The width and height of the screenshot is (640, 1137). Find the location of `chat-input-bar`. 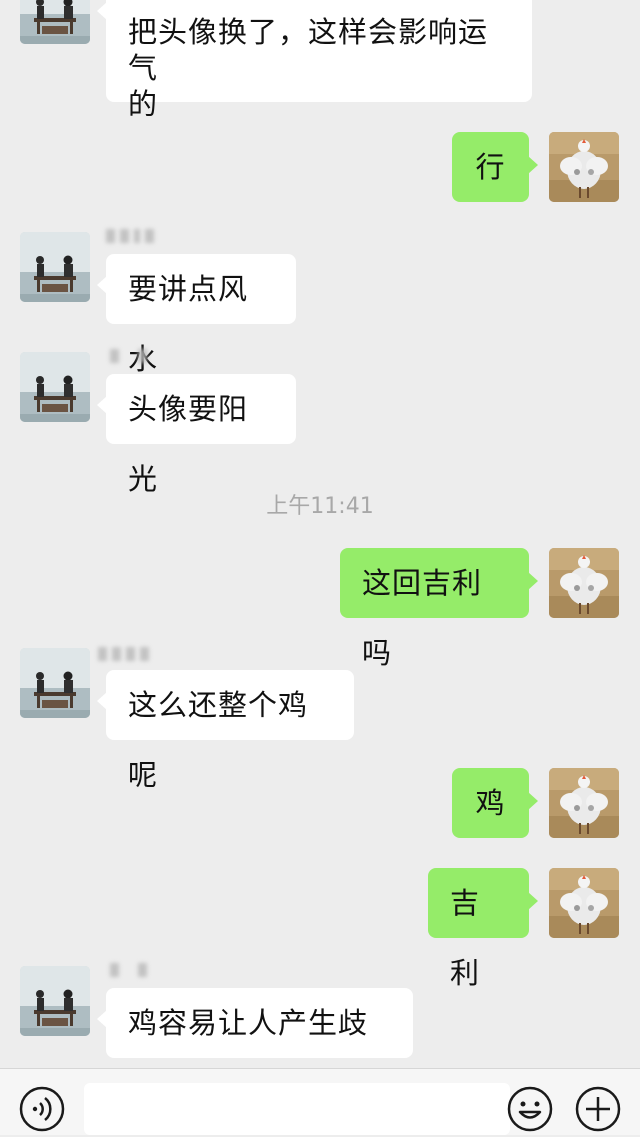

chat-input-bar is located at coordinates (320, 1101).